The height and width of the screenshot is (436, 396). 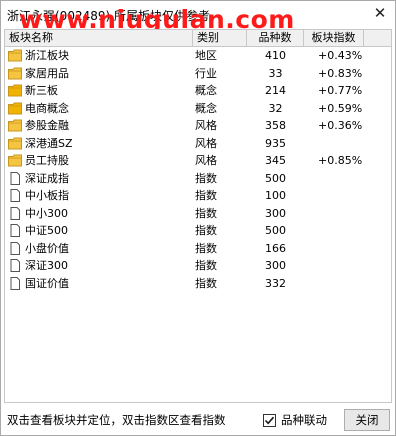 What do you see at coordinates (99, 230) in the screenshot?
I see `sector-name-cell: 中证500` at bounding box center [99, 230].